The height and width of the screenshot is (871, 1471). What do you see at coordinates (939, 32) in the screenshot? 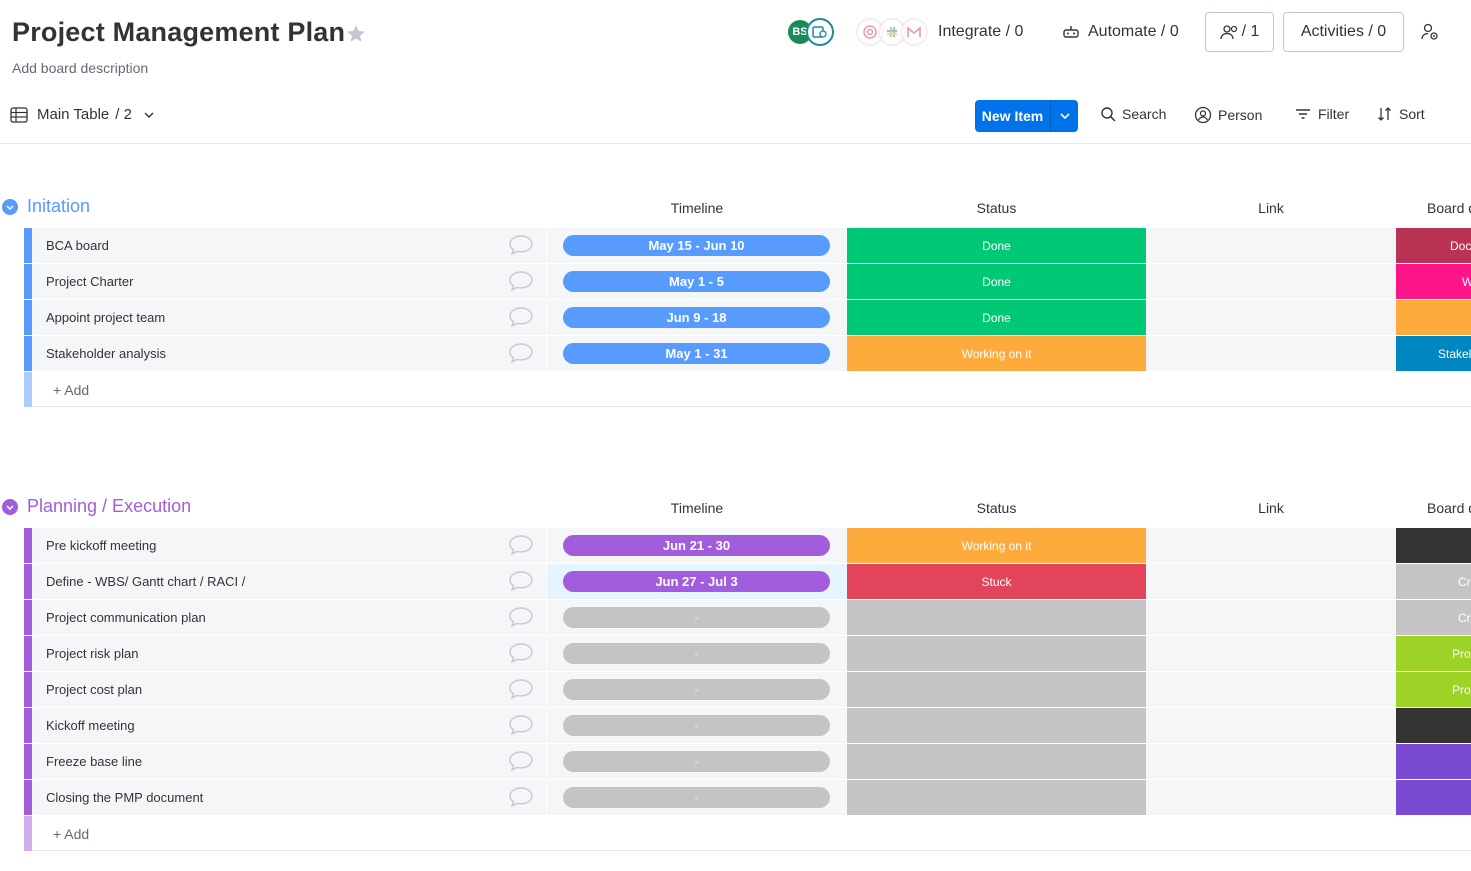
I see `integrate-button: Integrate / 0` at bounding box center [939, 32].